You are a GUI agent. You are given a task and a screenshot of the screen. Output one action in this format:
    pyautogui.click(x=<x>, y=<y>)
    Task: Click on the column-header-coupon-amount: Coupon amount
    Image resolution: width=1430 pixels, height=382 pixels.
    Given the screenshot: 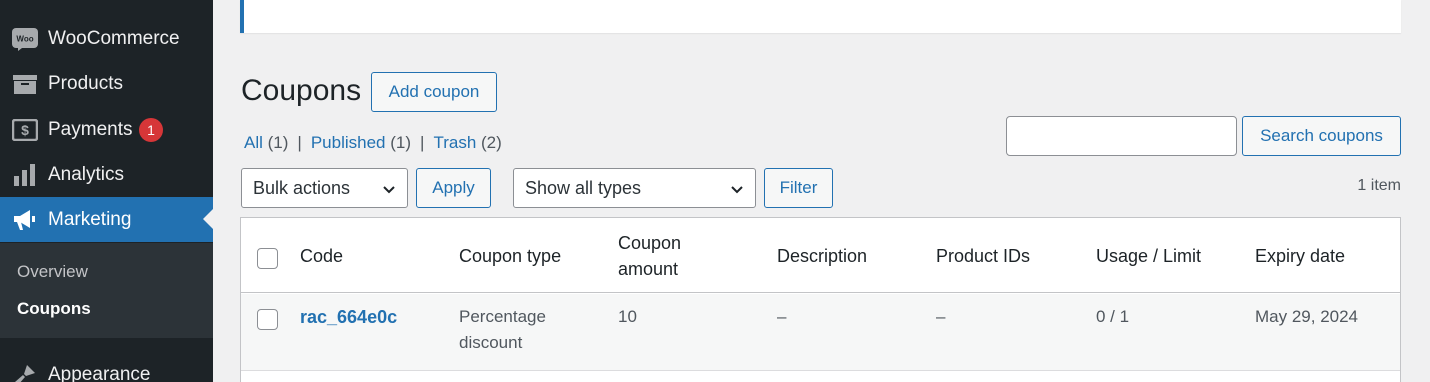 What is the action you would take?
    pyautogui.click(x=649, y=256)
    